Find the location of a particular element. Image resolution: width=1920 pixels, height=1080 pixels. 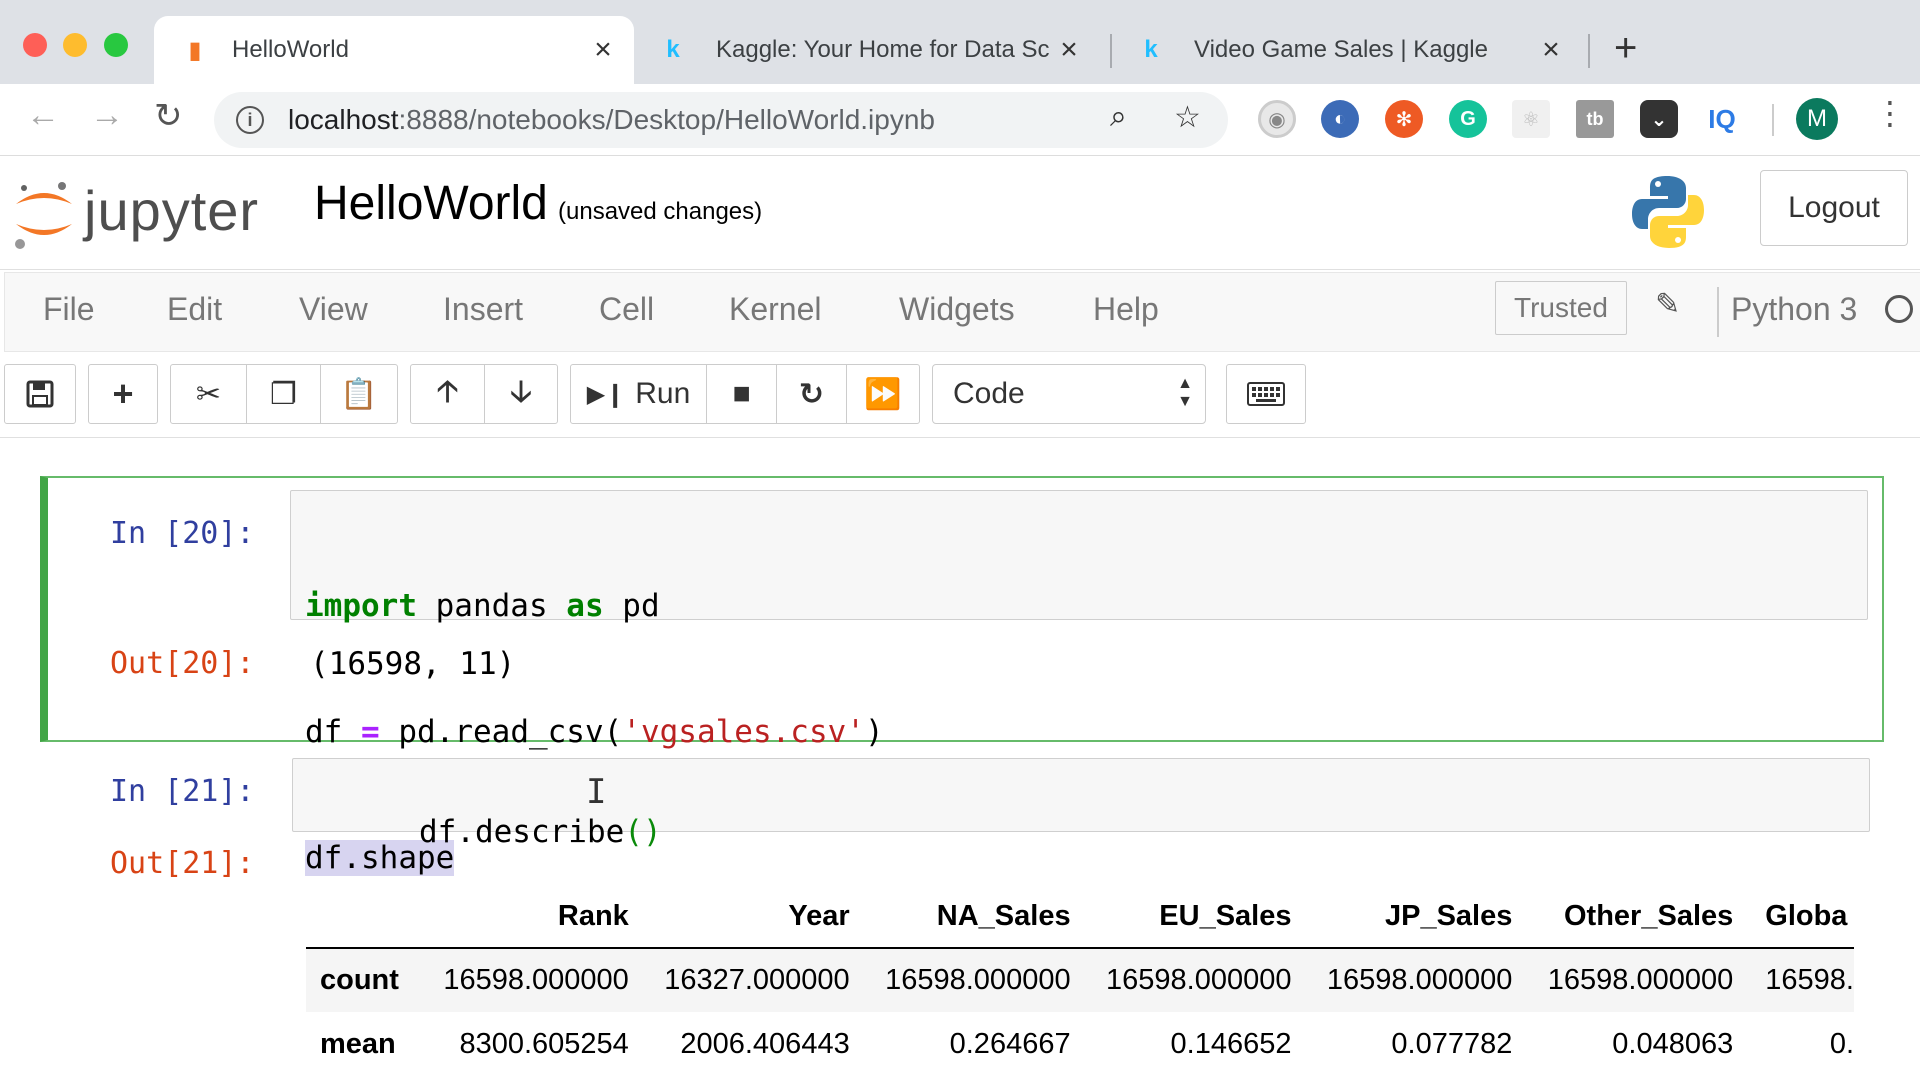

save-button is located at coordinates (40, 394).